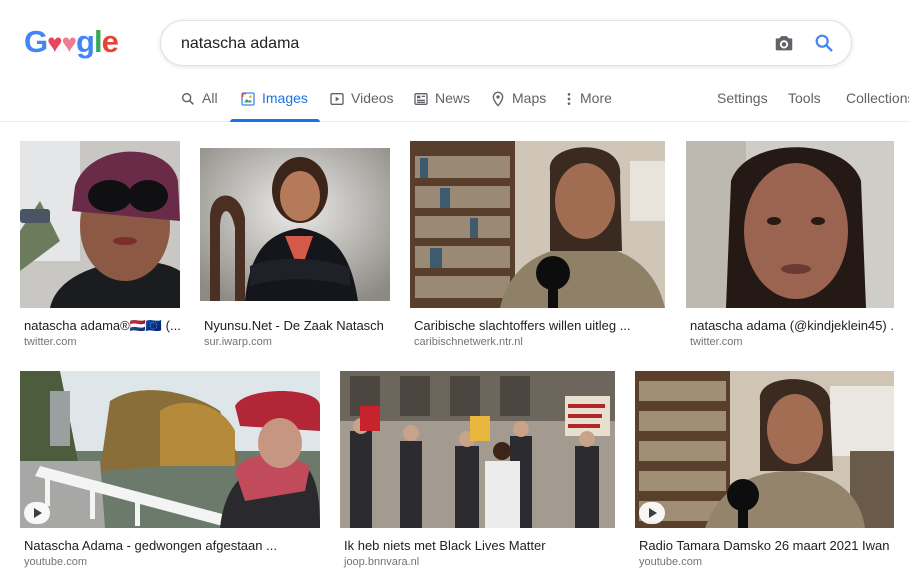 The image size is (909, 583). What do you see at coordinates (210, 98) in the screenshot?
I see `tab-label: All` at bounding box center [210, 98].